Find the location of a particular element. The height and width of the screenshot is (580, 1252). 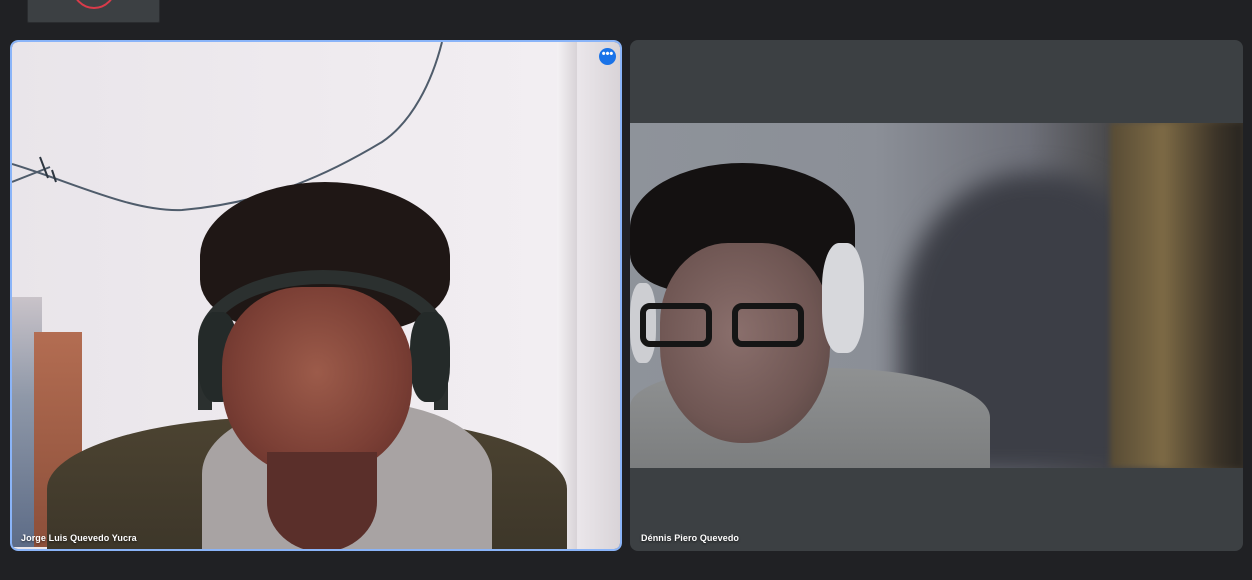

self-avatar-ring is located at coordinates (94, 4).